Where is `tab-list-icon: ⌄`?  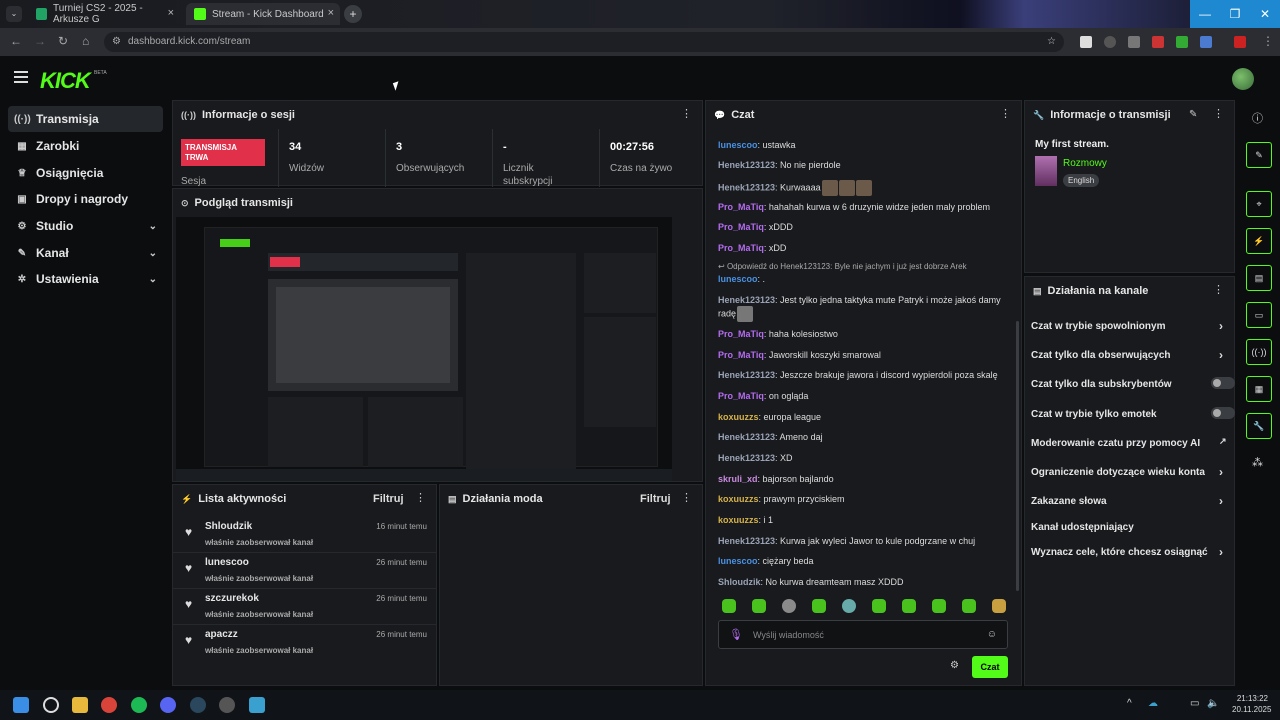
tab-list-icon: ⌄ is located at coordinates (14, 14).